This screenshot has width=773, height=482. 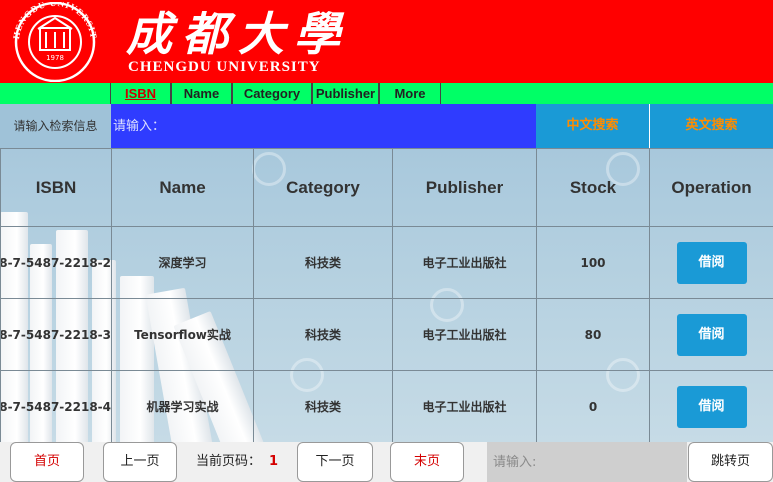 What do you see at coordinates (182, 187) in the screenshot?
I see `column-header-name: Name` at bounding box center [182, 187].